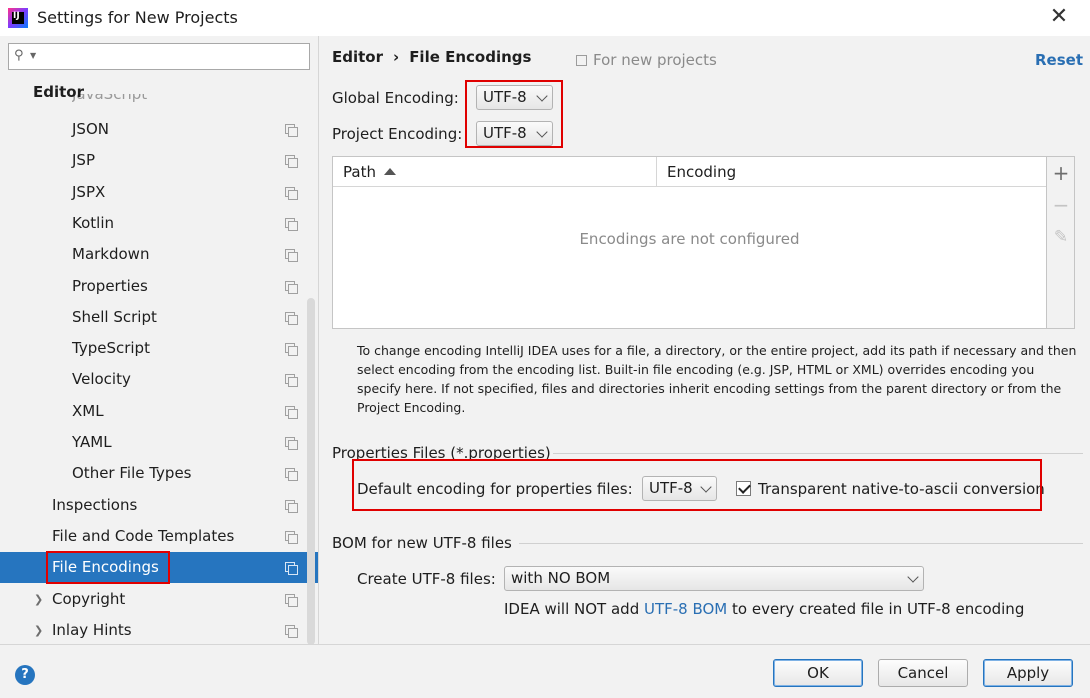 The image size is (1090, 698). I want to click on dialog-footer: ? OK Cancel Apply, so click(545, 671).